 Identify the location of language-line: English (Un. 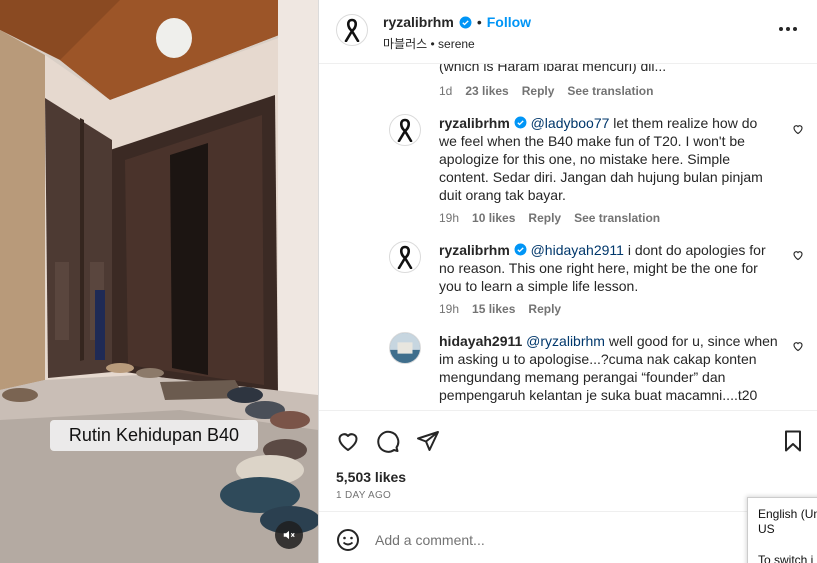
(787, 514).